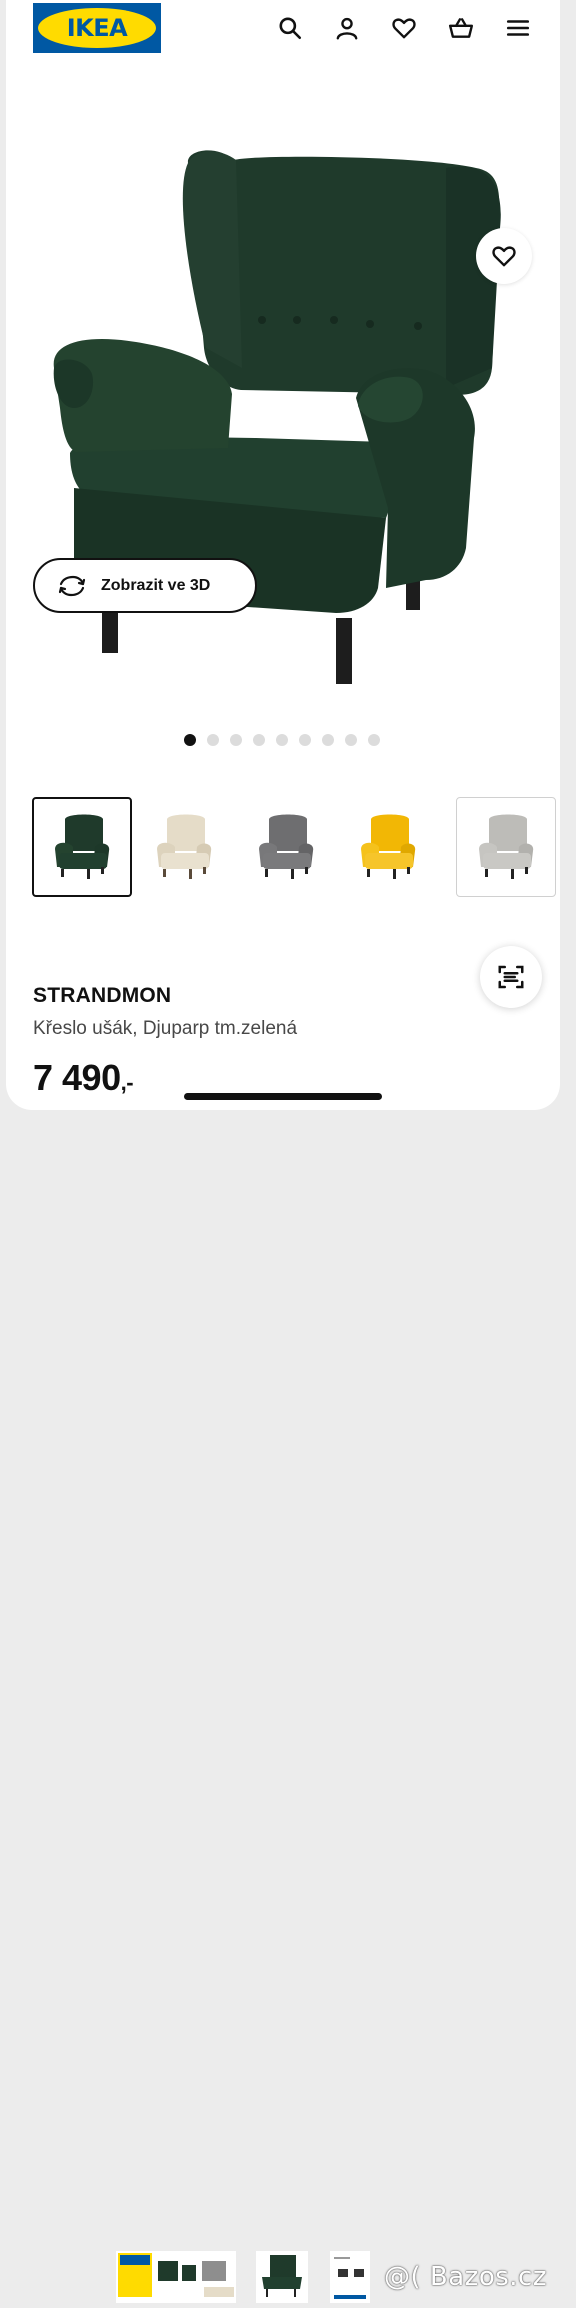  I want to click on search-icon, so click(290, 28).